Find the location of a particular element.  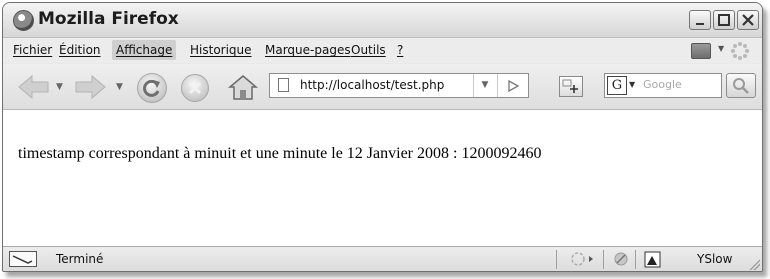

magnifier-icon is located at coordinates (741, 86).